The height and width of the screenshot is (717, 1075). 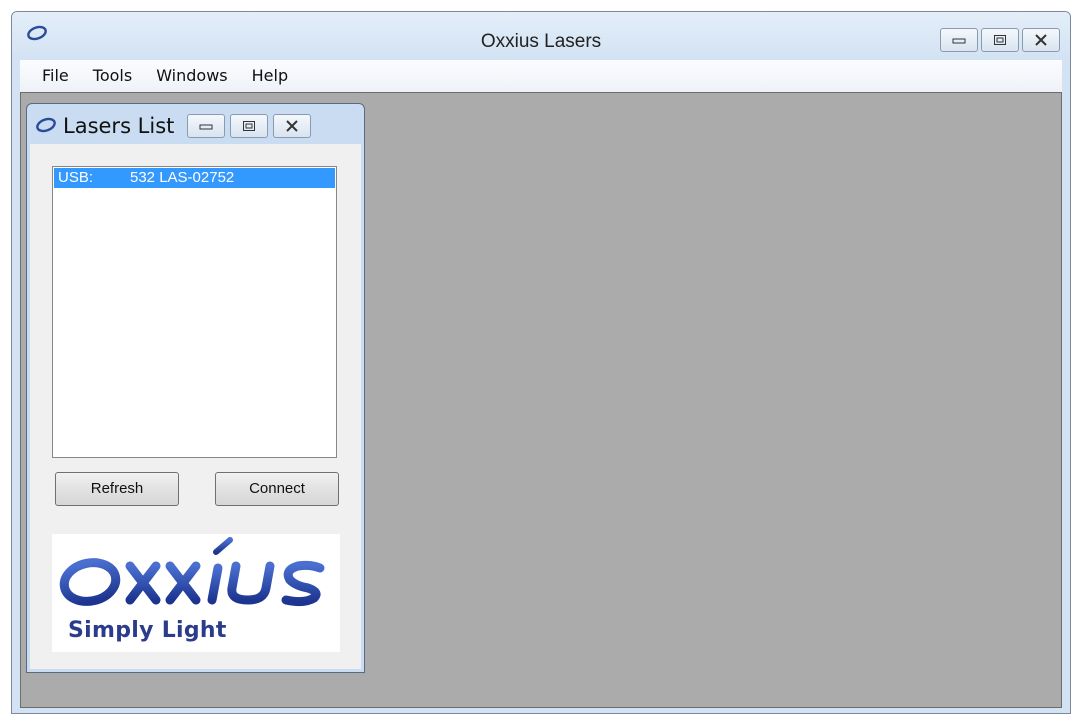 I want to click on lasers-list-title: Lasers List, so click(x=119, y=126).